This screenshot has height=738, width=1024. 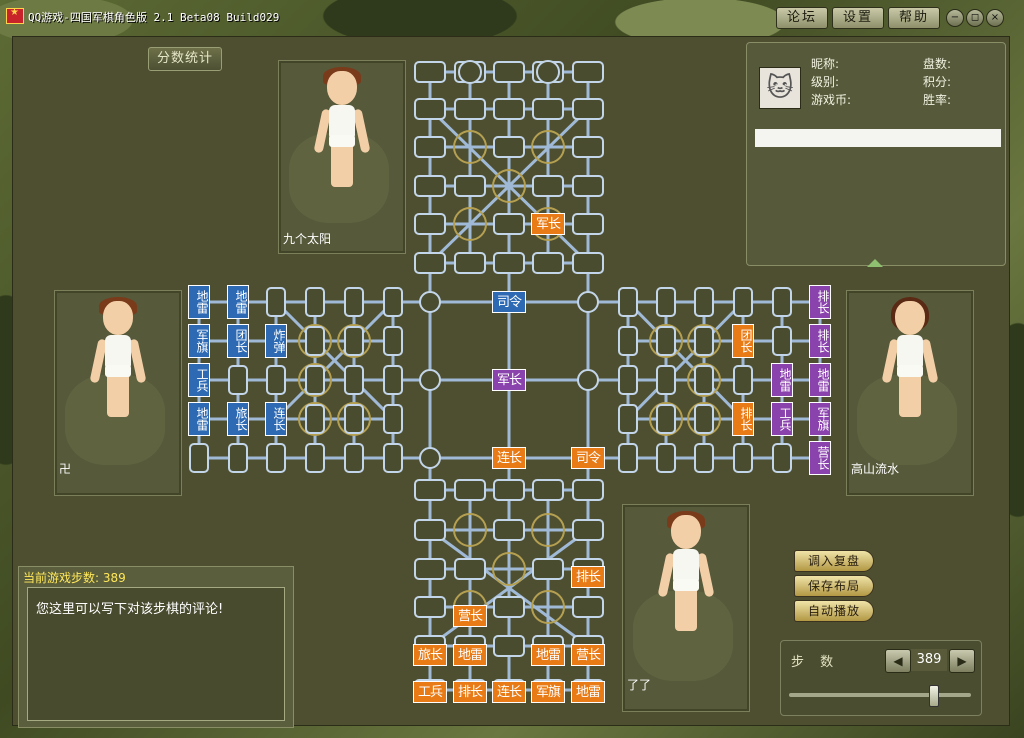 I want to click on piece-right-8: 营长, so click(x=820, y=458).